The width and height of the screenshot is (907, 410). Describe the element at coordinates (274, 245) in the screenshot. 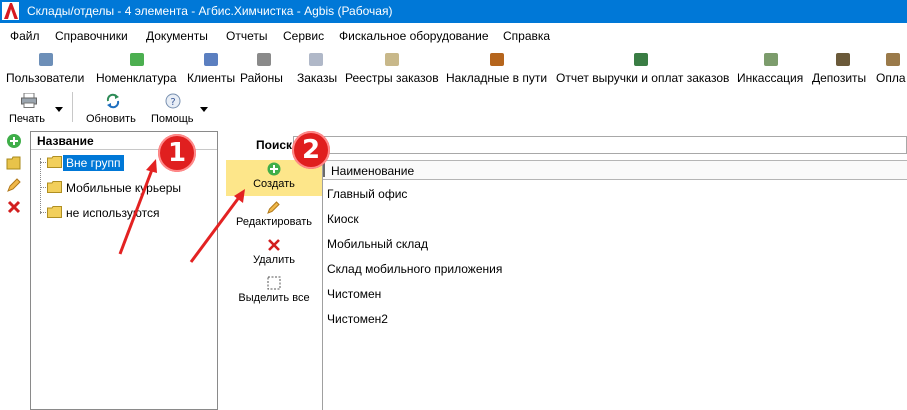

I see `delete-icon` at that location.